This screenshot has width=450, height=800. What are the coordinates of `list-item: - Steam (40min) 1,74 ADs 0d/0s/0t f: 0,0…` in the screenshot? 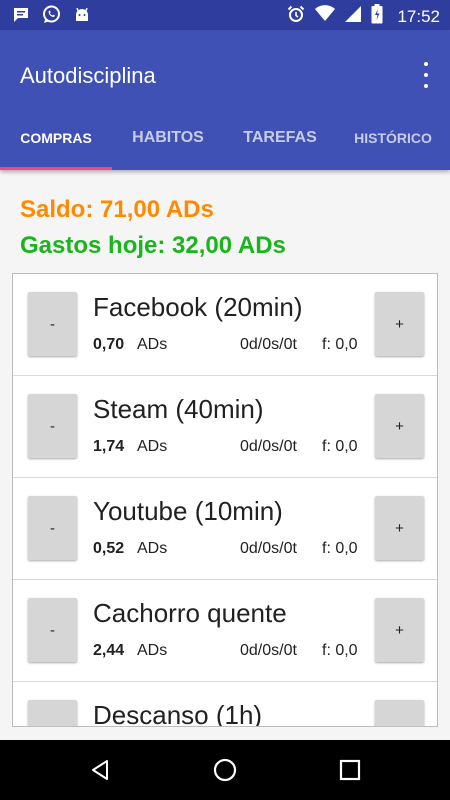 It's located at (225, 427).